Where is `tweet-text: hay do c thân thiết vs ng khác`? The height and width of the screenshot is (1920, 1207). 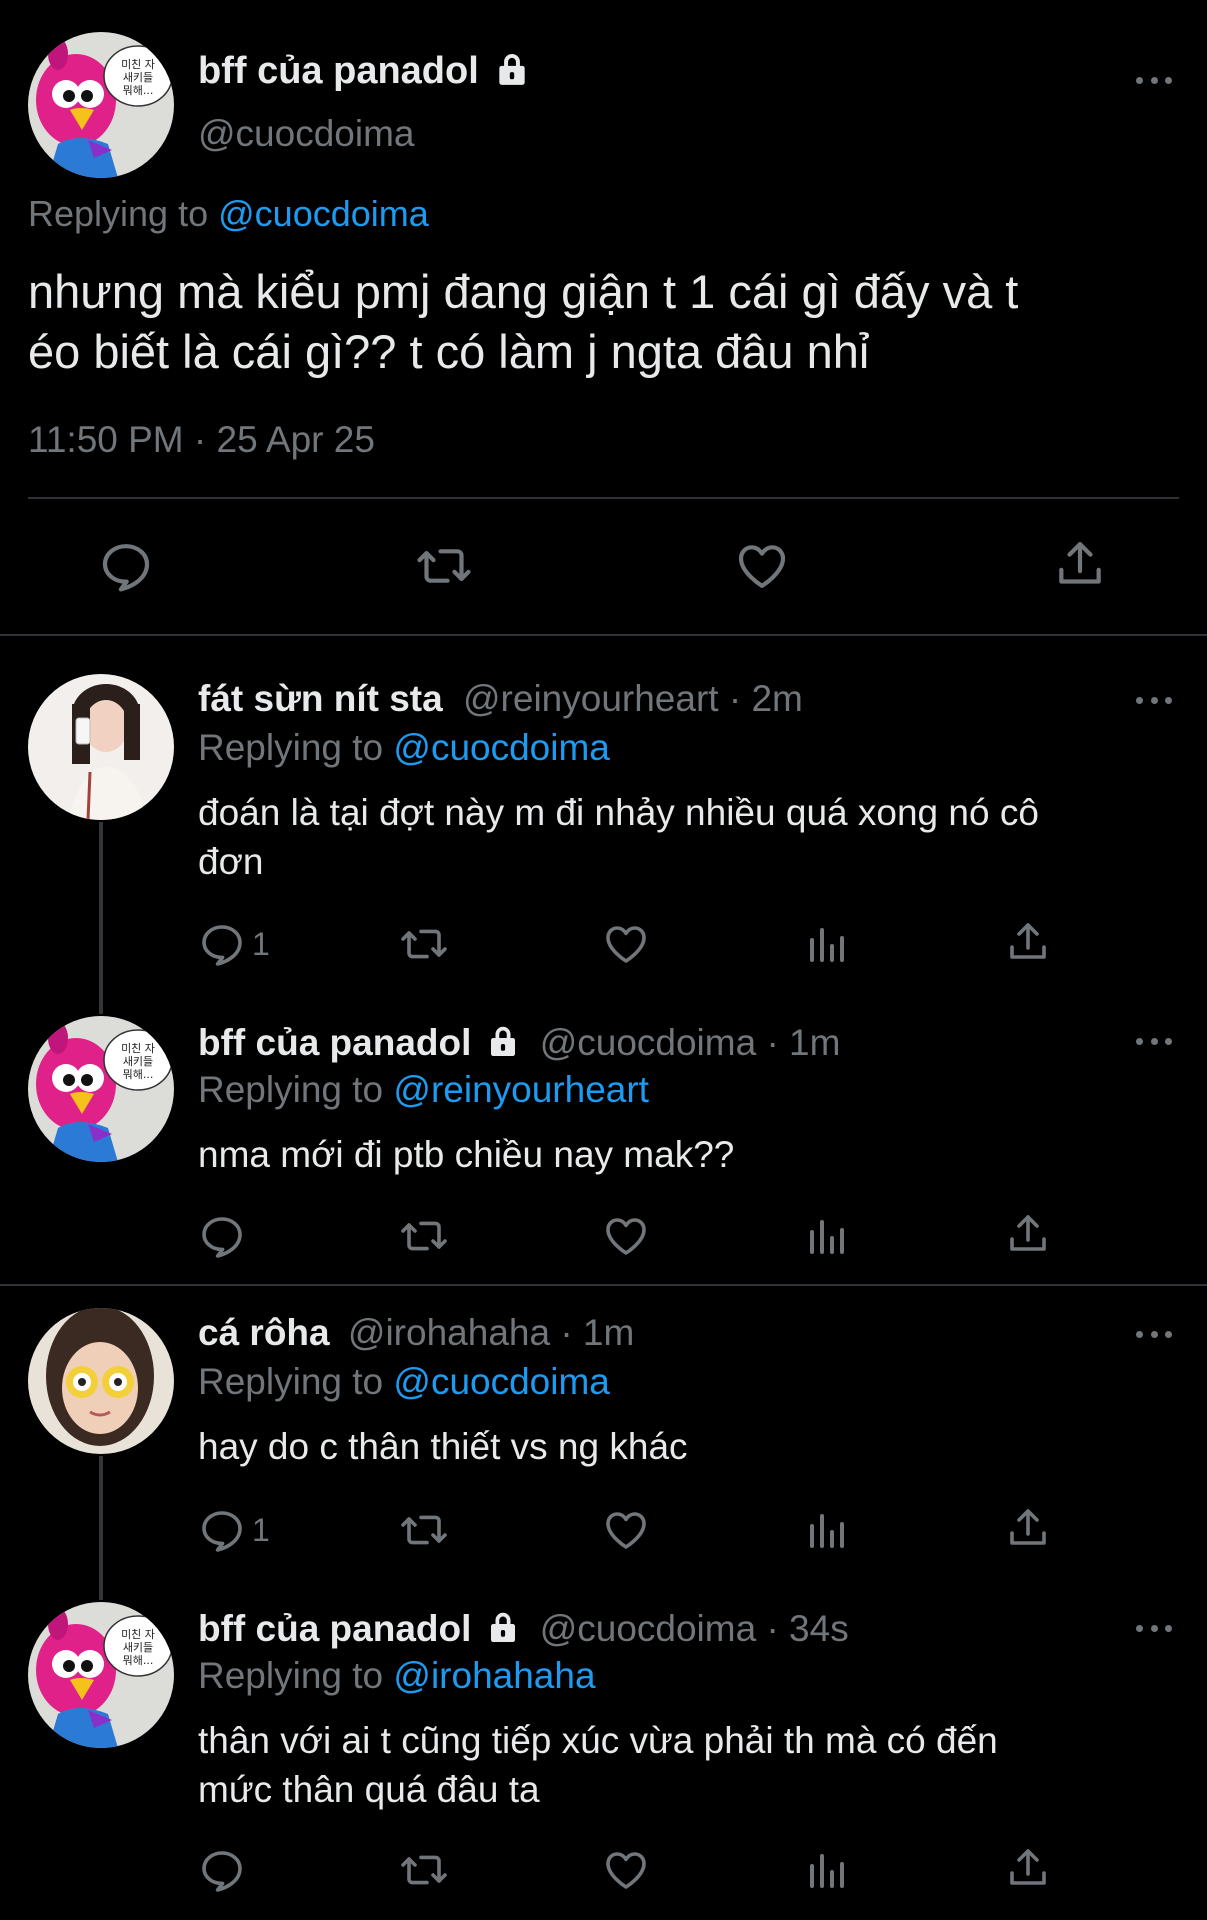 tweet-text: hay do c thân thiết vs ng khác is located at coordinates (443, 1446).